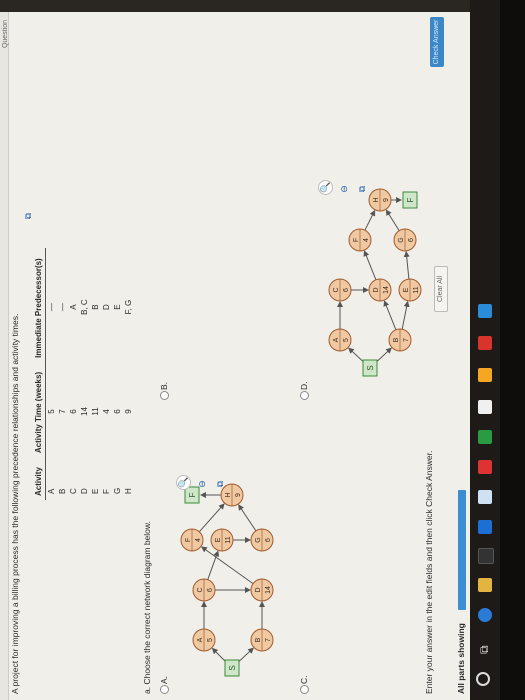  What do you see at coordinates (485, 437) in the screenshot?
I see `green-app-icon` at bounding box center [485, 437].